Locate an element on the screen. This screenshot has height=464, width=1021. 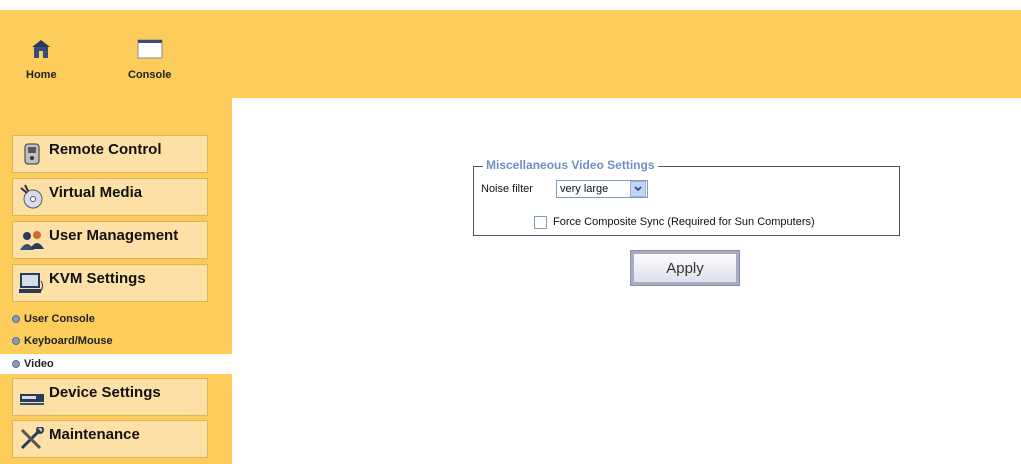
sidebar-item-label: Device Settings is located at coordinates (105, 392).